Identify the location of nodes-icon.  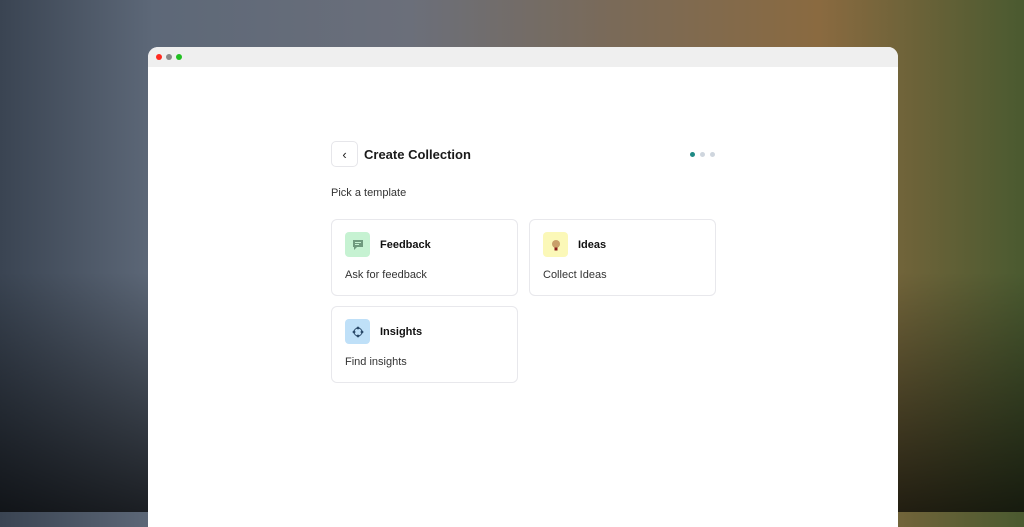
(357, 331).